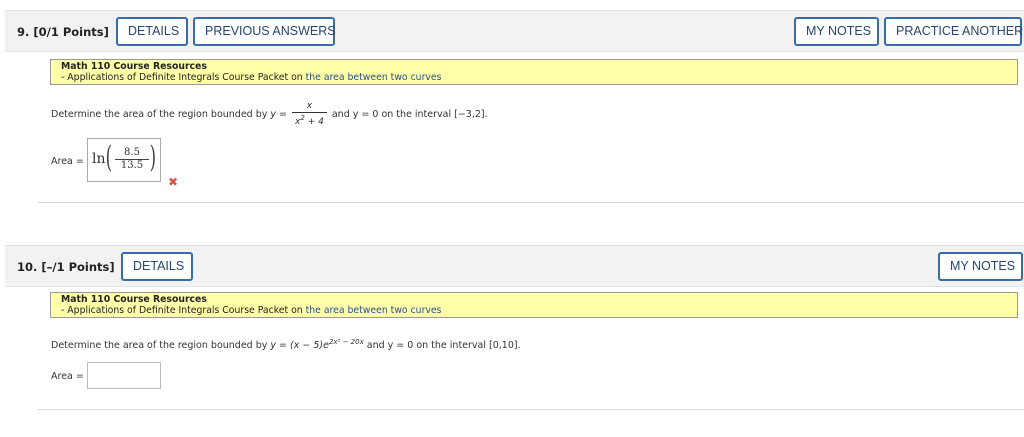 This screenshot has width=1024, height=437. Describe the element at coordinates (99, 159) in the screenshot. I see `ln-symbol: ln` at that location.